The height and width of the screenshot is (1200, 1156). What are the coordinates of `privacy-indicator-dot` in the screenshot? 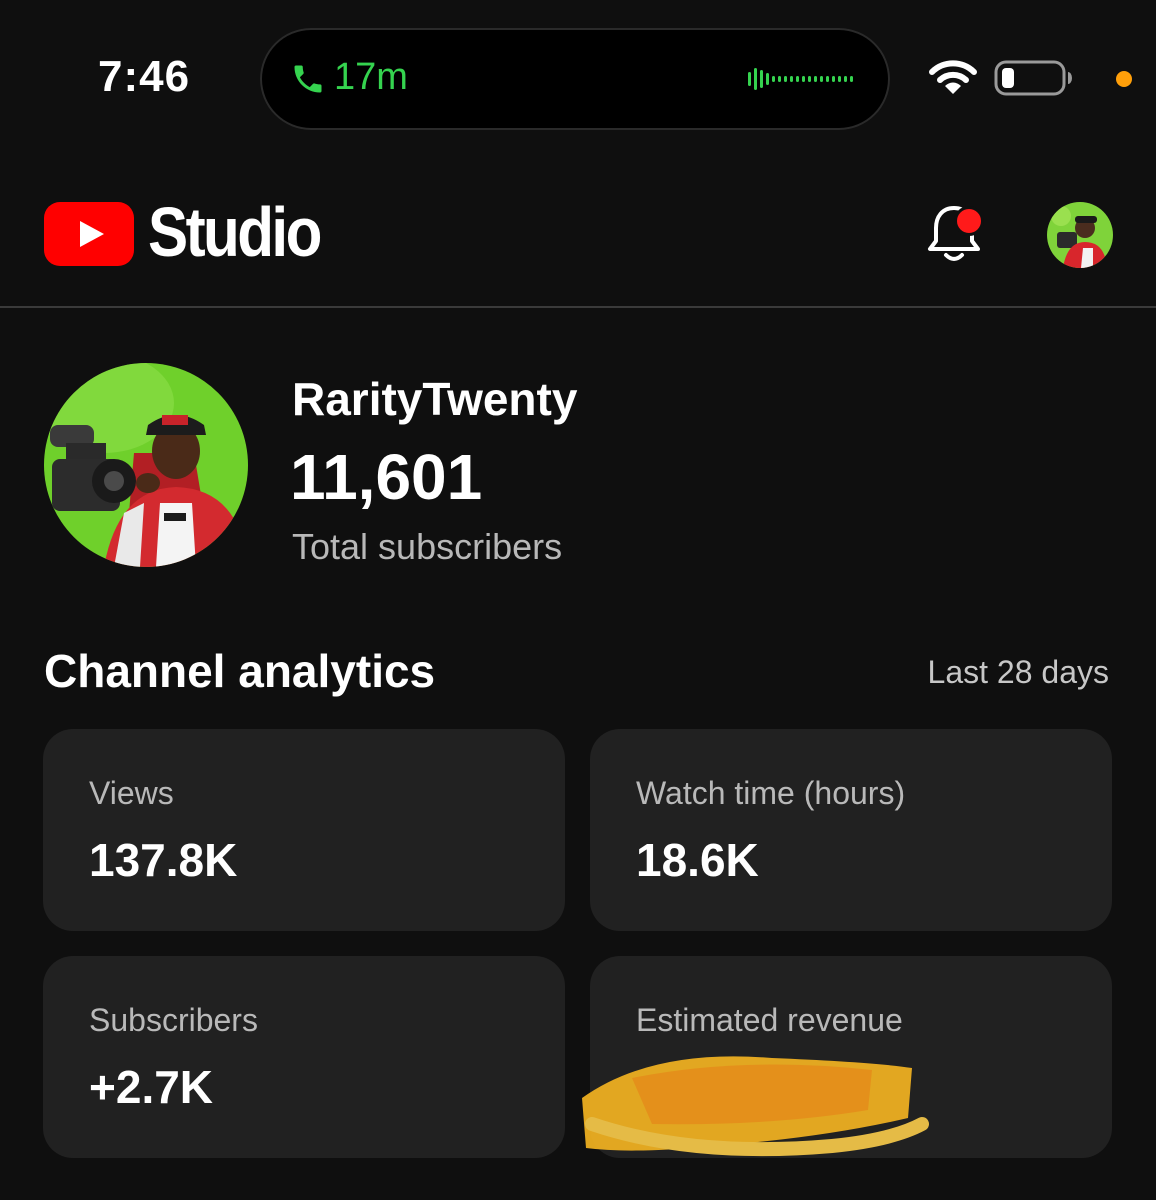 It's located at (1124, 79).